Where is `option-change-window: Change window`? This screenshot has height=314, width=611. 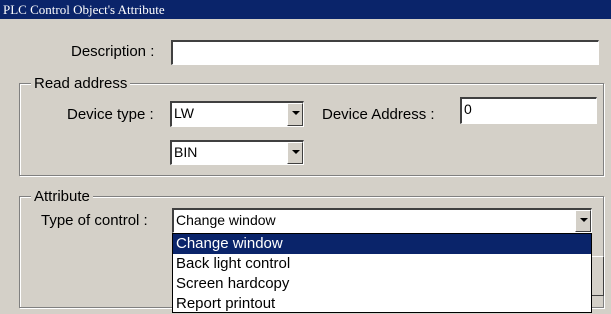
option-change-window: Change window is located at coordinates (382, 244).